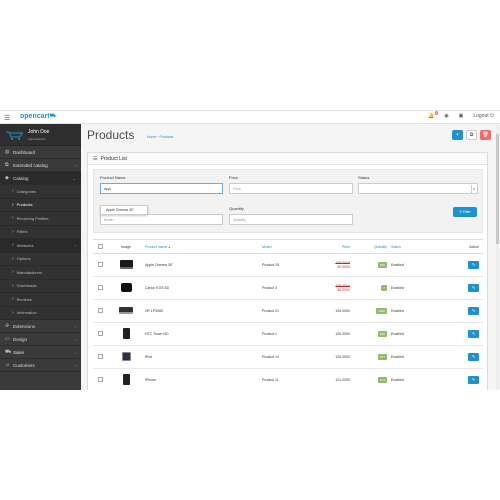  What do you see at coordinates (290, 246) in the screenshot?
I see `col-model: Model` at bounding box center [290, 246].